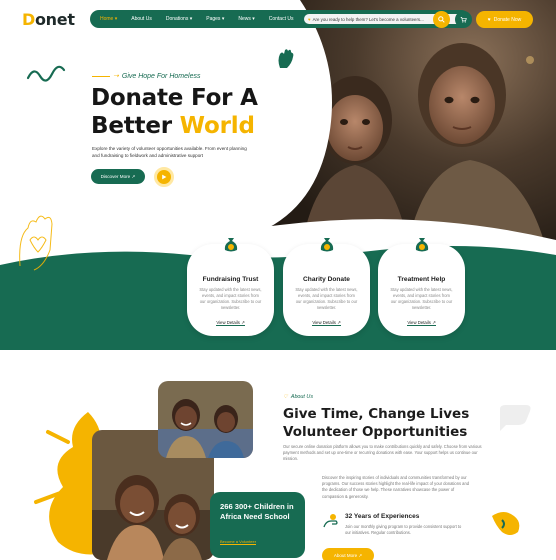  I want to click on about-label: ♡ About Us, so click(298, 397).